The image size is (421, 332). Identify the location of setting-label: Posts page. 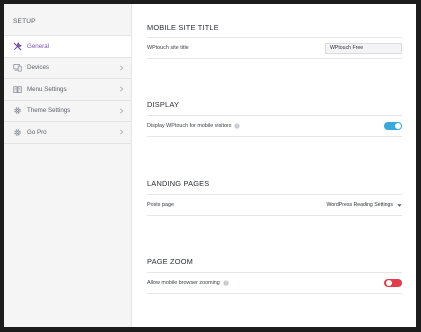
(160, 205).